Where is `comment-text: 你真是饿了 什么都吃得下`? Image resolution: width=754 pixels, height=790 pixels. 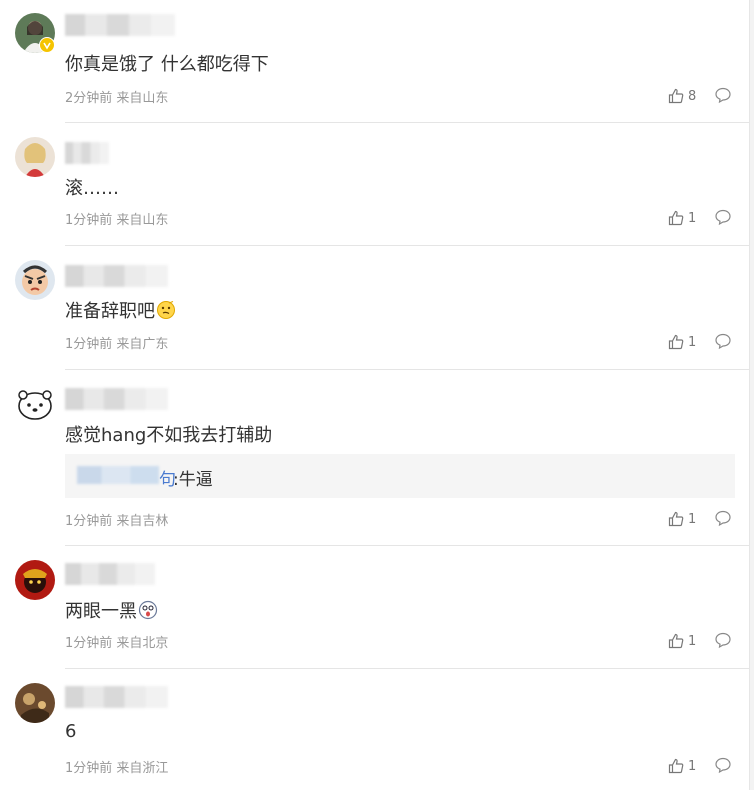 comment-text: 你真是饿了 什么都吃得下 is located at coordinates (167, 64).